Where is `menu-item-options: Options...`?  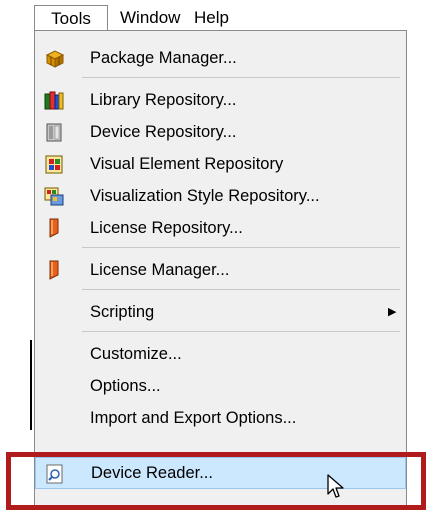
menu-item-options: Options... is located at coordinates (220, 386).